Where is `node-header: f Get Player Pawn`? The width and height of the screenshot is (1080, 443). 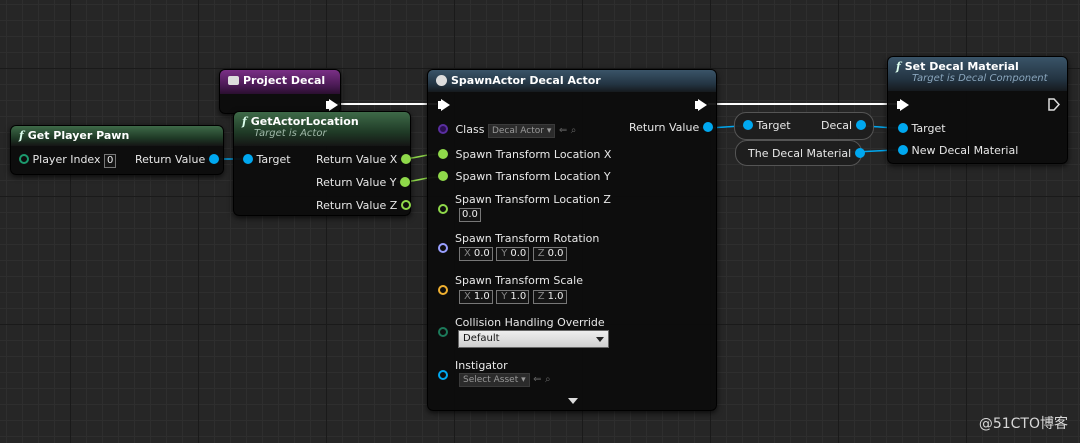
node-header: f Get Player Pawn is located at coordinates (117, 136).